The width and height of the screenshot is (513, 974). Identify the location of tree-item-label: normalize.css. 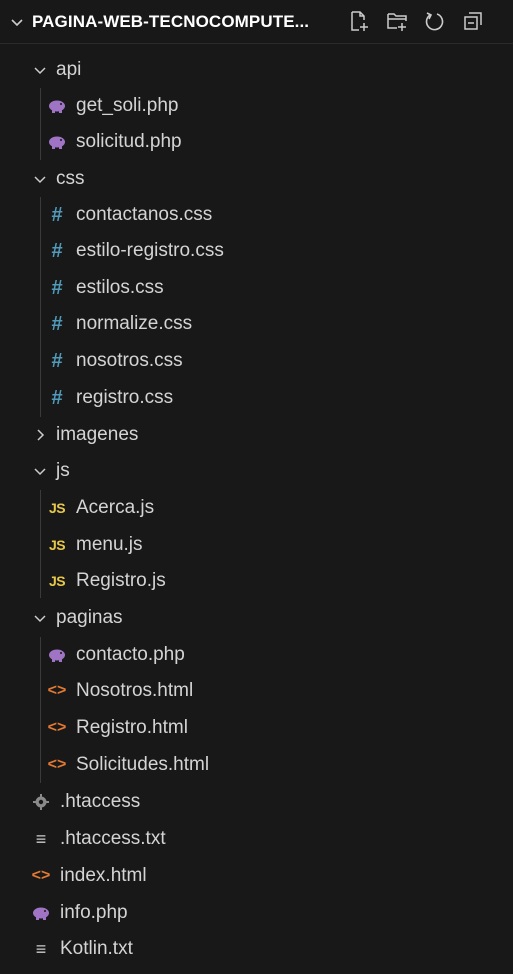
(134, 323).